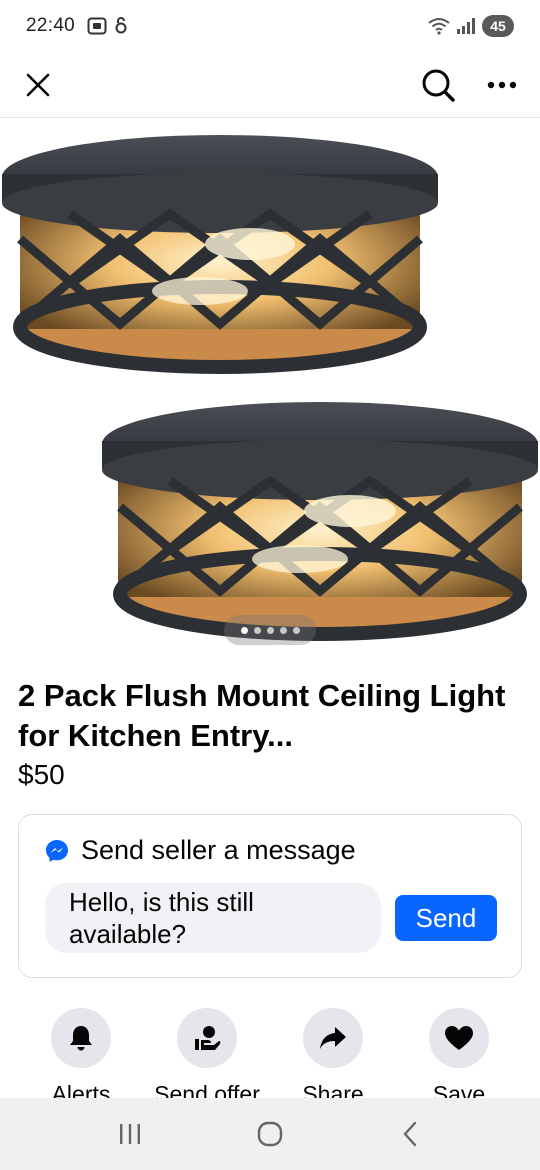  I want to click on search-button, so click(438, 85).